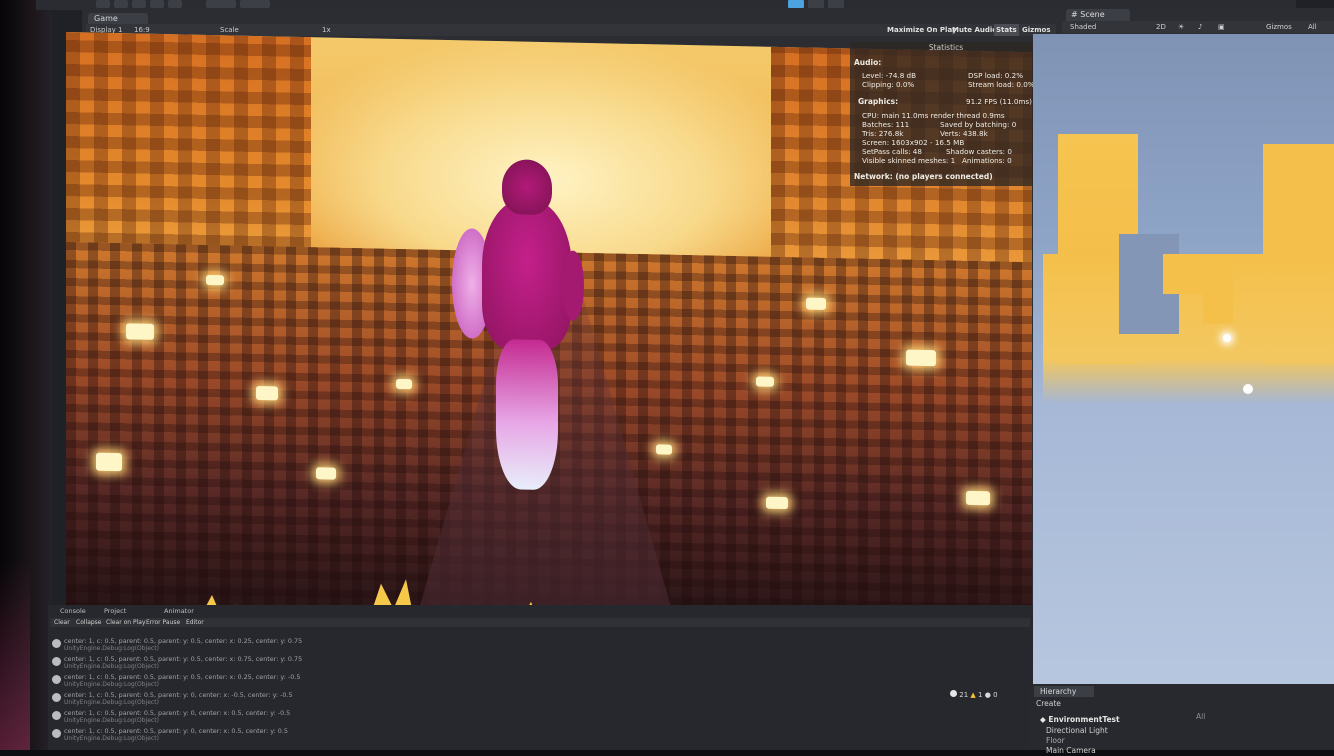  Describe the element at coordinates (115, 611) in the screenshot. I see `tab-project: Project` at that location.